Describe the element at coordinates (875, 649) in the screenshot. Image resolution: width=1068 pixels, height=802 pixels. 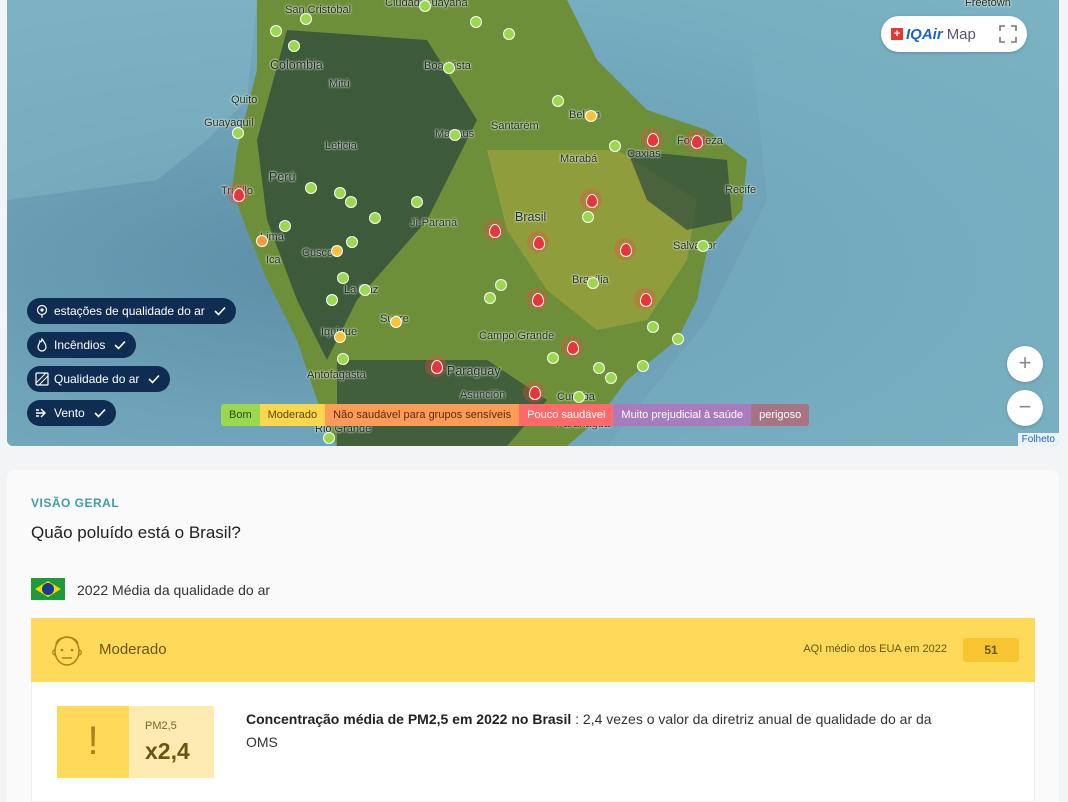
I see `us-aqi-label: AQI médio dos EUA em 2022` at that location.